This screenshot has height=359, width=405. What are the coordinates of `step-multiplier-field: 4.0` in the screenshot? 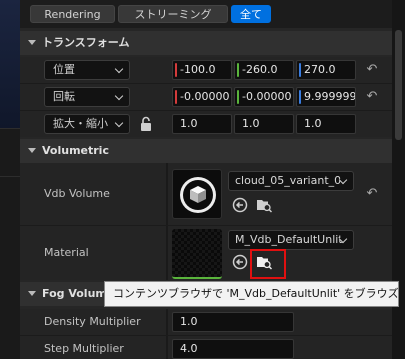 It's located at (233, 349).